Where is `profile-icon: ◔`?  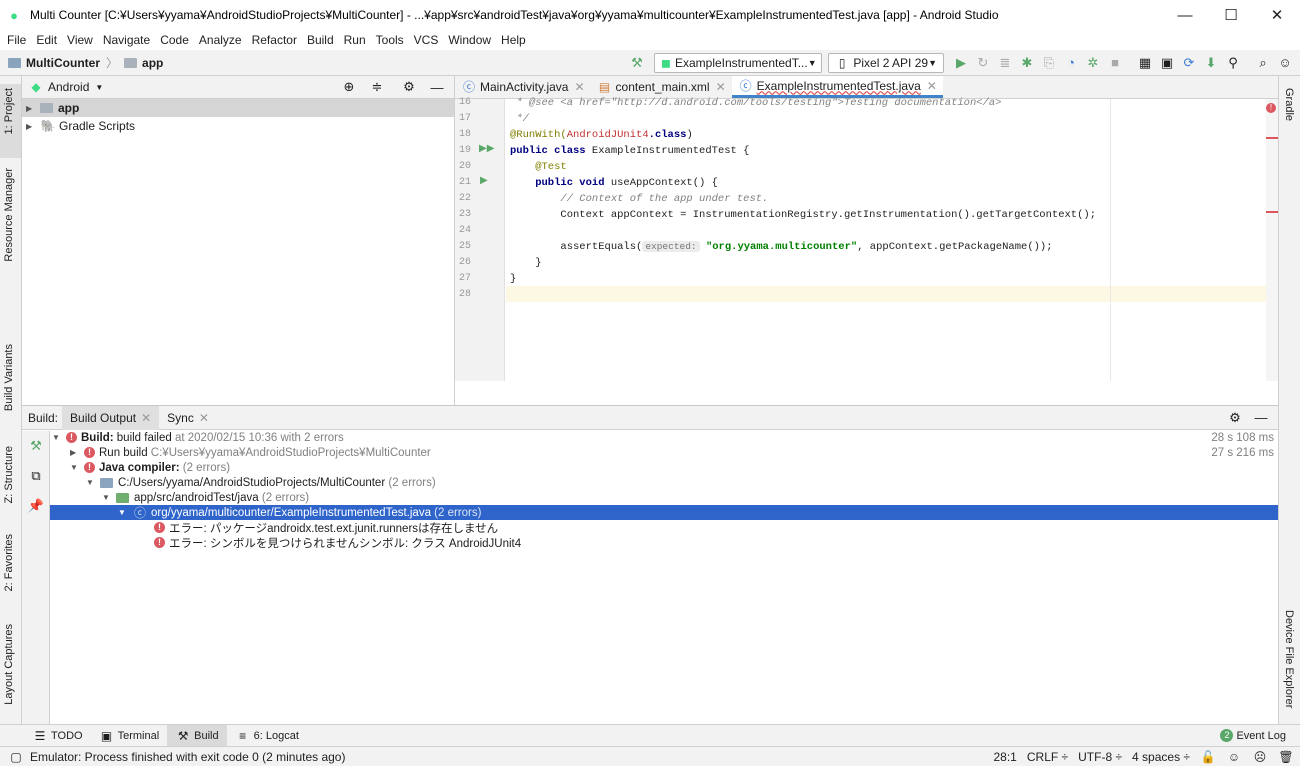
profile-icon: ◔ is located at coordinates (1071, 63).